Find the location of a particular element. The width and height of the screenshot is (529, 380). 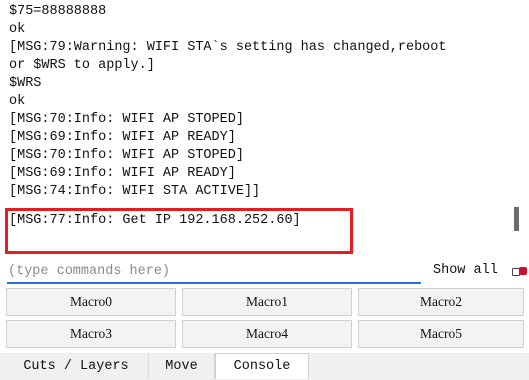

command-input is located at coordinates (214, 272).